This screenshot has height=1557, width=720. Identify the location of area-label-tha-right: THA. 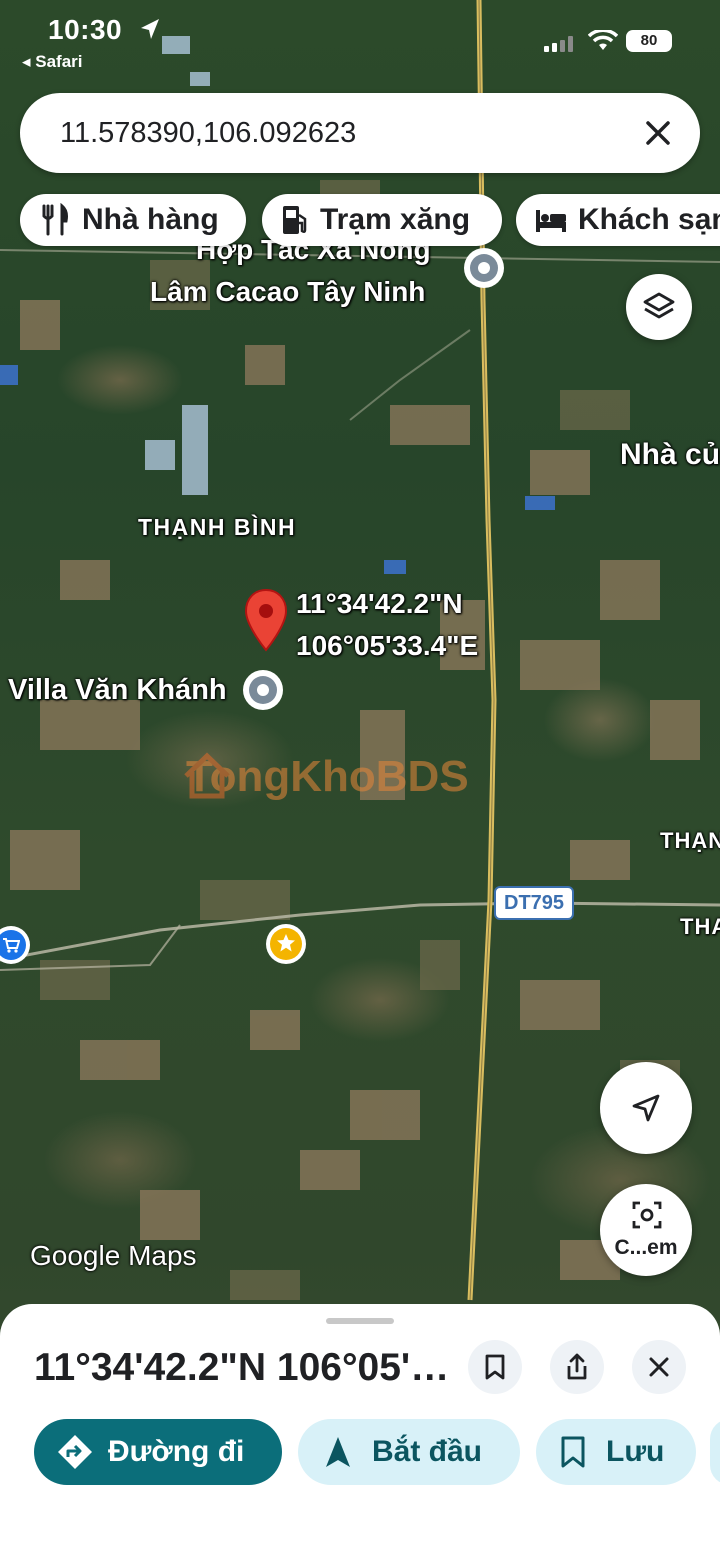
(700, 926).